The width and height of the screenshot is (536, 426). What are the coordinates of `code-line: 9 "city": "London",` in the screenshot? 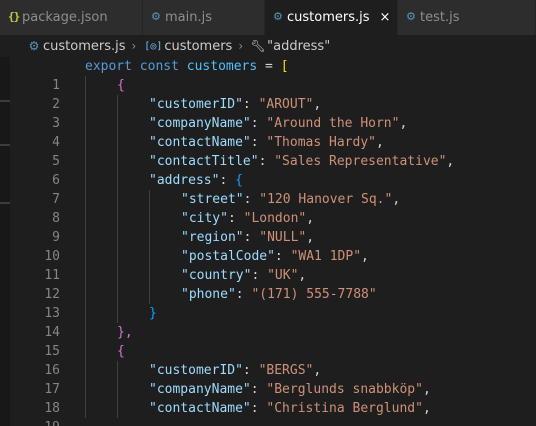 It's located at (273, 227).